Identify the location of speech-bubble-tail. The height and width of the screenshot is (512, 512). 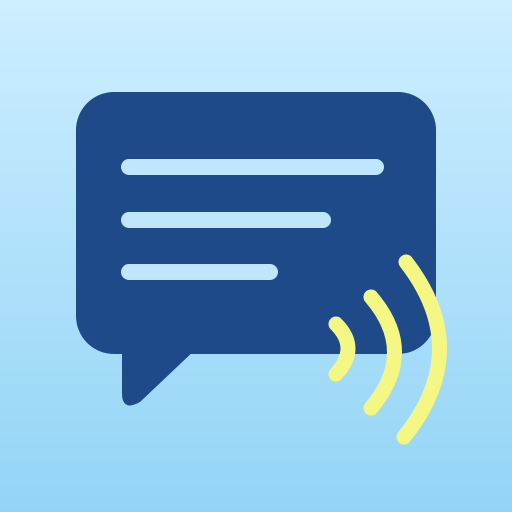
(169, 368).